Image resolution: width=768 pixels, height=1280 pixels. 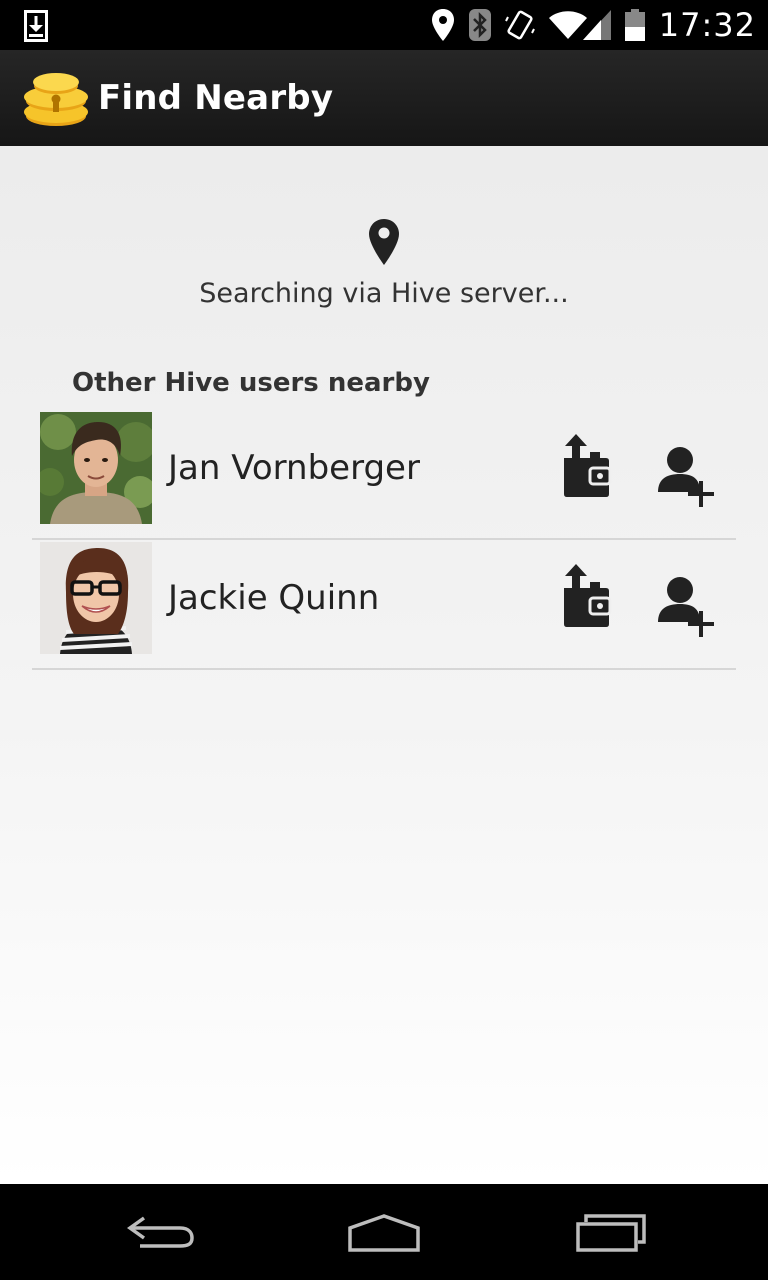 I want to click on clock: 17:32, so click(x=707, y=25).